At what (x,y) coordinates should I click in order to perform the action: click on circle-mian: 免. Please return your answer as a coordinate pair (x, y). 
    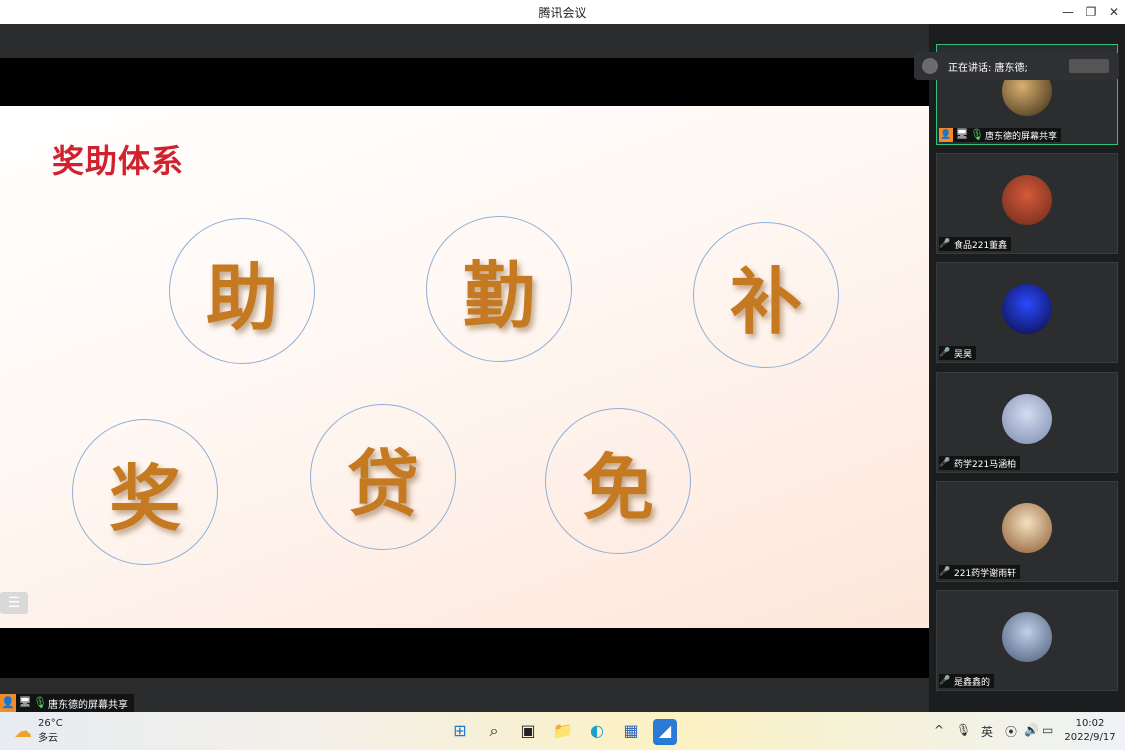
    Looking at the image, I should click on (618, 481).